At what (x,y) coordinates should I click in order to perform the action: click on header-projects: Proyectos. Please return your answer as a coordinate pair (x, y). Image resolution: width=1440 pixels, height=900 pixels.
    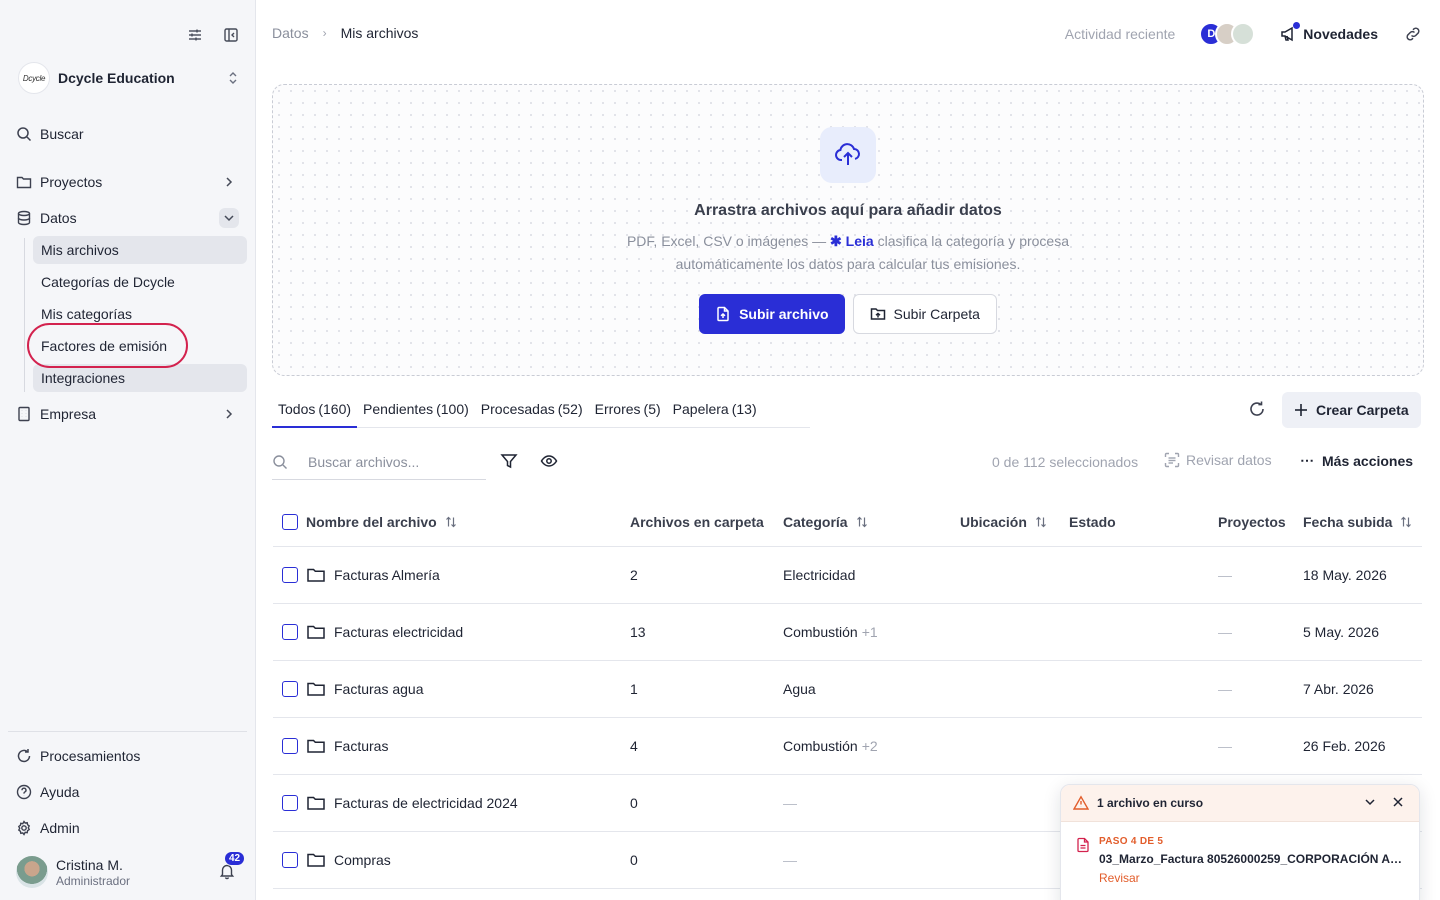
    Looking at the image, I should click on (1252, 521).